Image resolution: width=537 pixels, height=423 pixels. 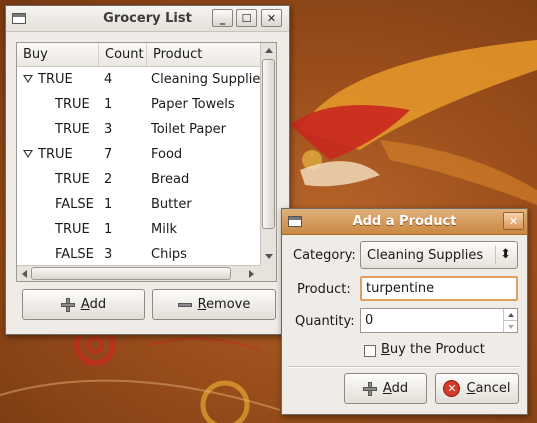 I want to click on product-value: turpentine, so click(x=400, y=288).